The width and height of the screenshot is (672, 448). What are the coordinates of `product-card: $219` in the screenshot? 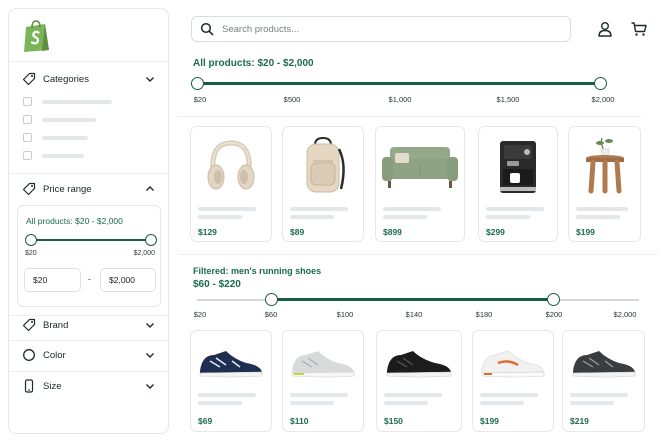 It's located at (603, 381).